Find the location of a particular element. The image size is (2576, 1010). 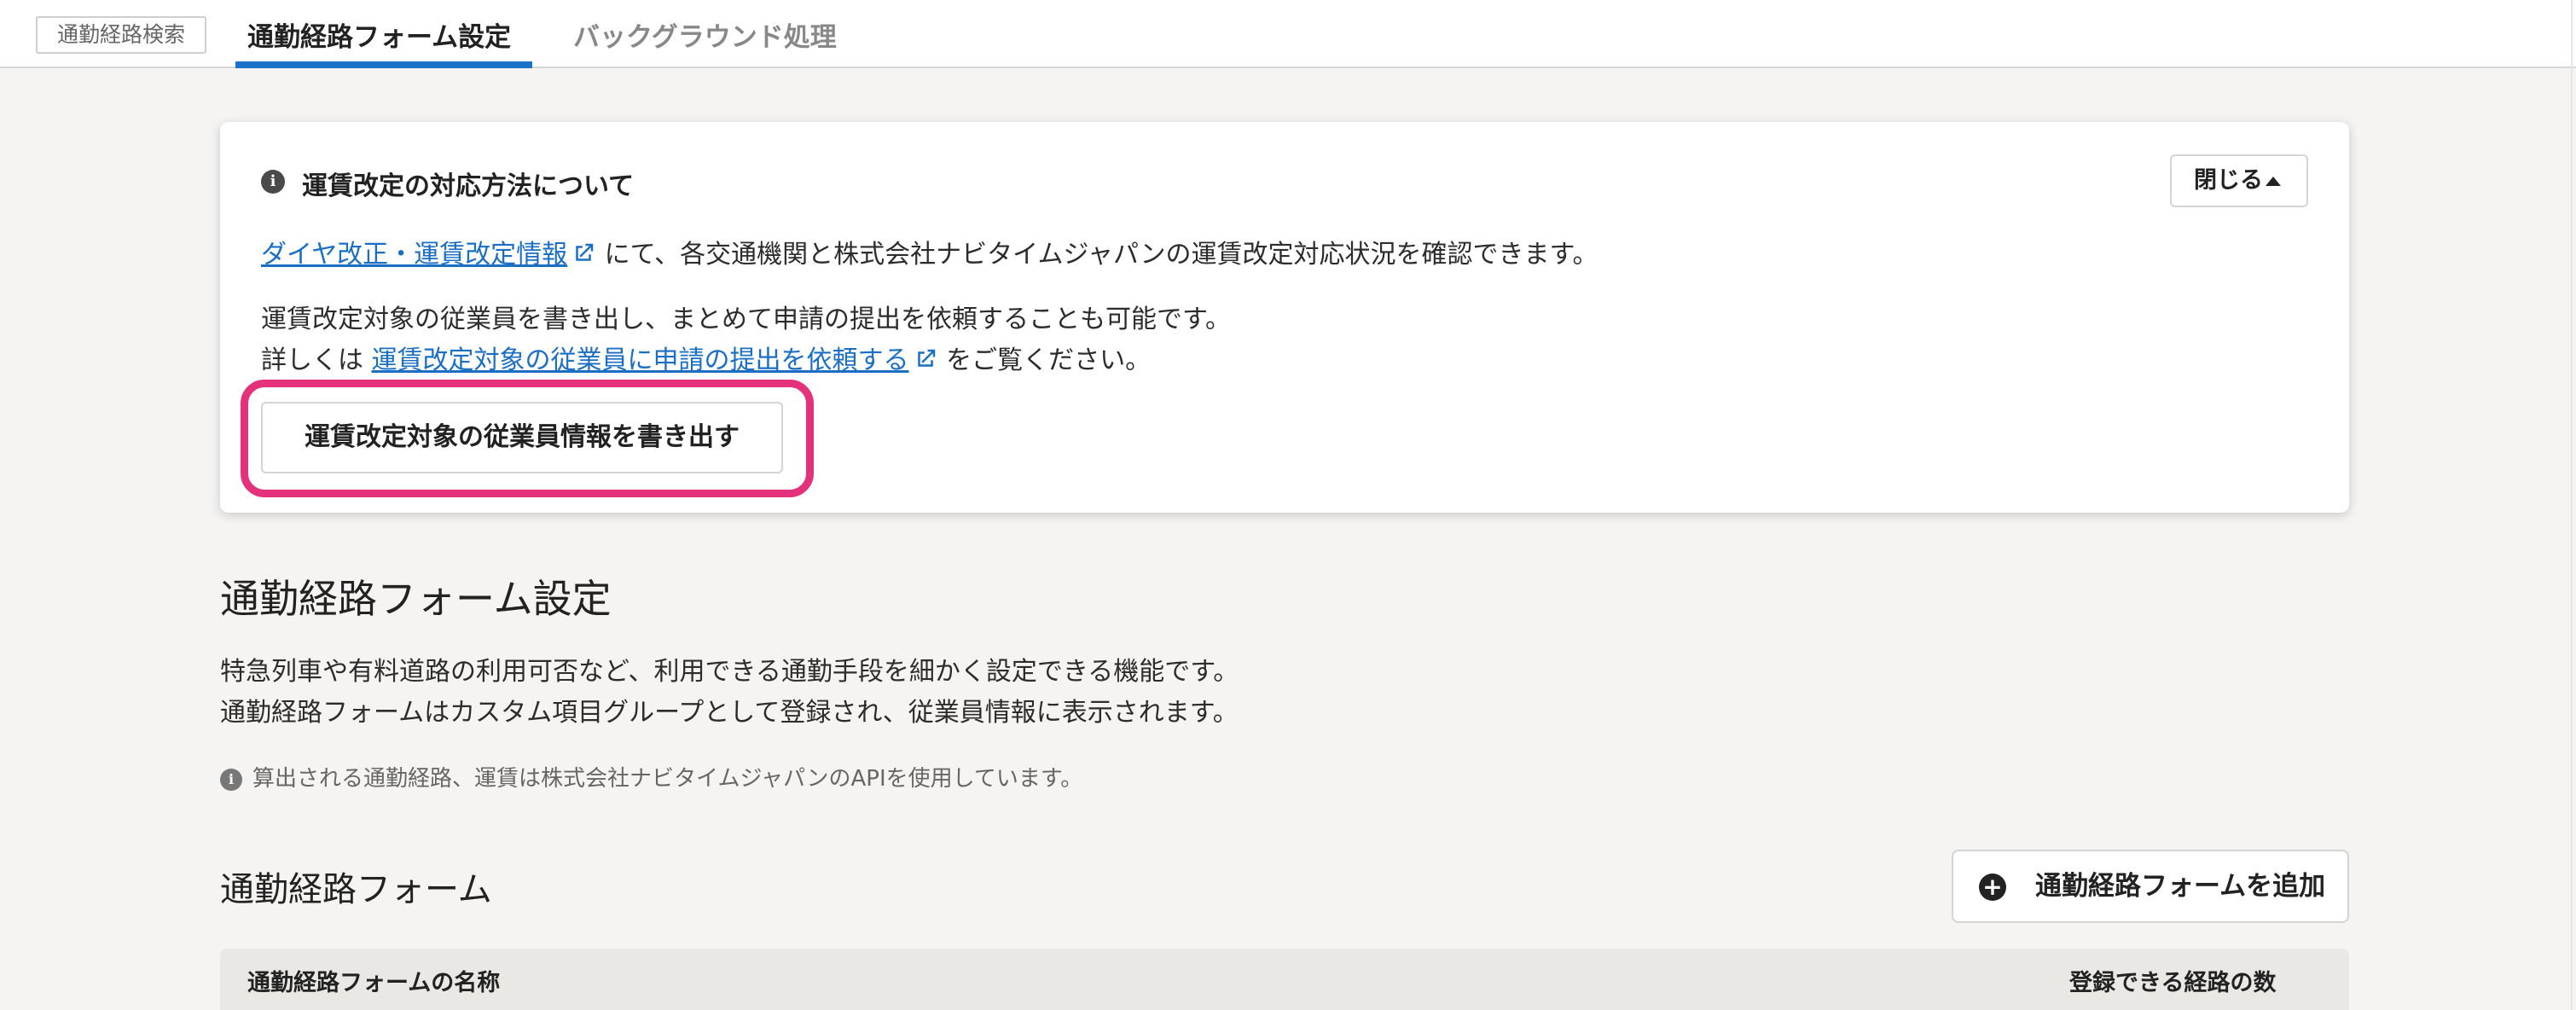

notice-line-3-suffix: をご覧ください。 is located at coordinates (1049, 360).